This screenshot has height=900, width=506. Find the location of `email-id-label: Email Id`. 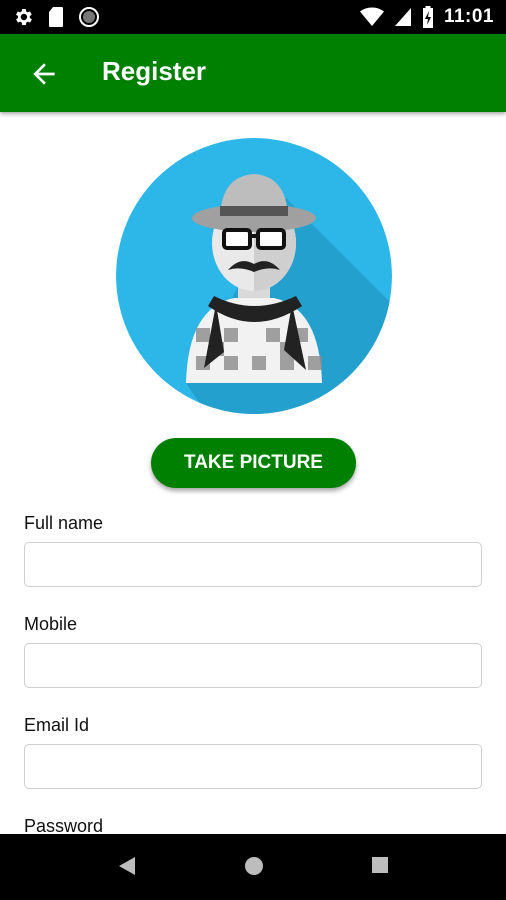

email-id-label: Email Id is located at coordinates (57, 725).